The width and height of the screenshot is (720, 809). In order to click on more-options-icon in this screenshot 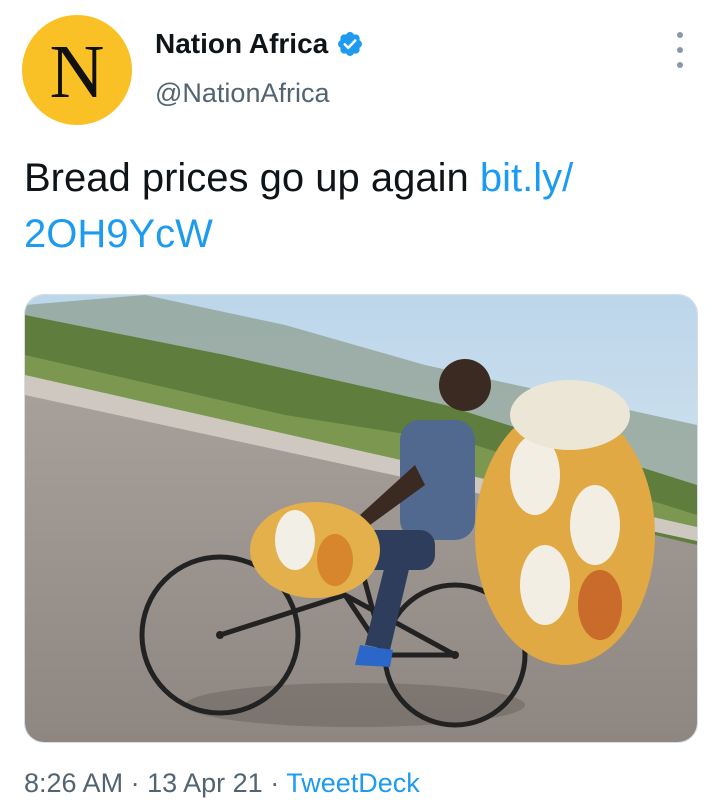, I will do `click(680, 50)`.